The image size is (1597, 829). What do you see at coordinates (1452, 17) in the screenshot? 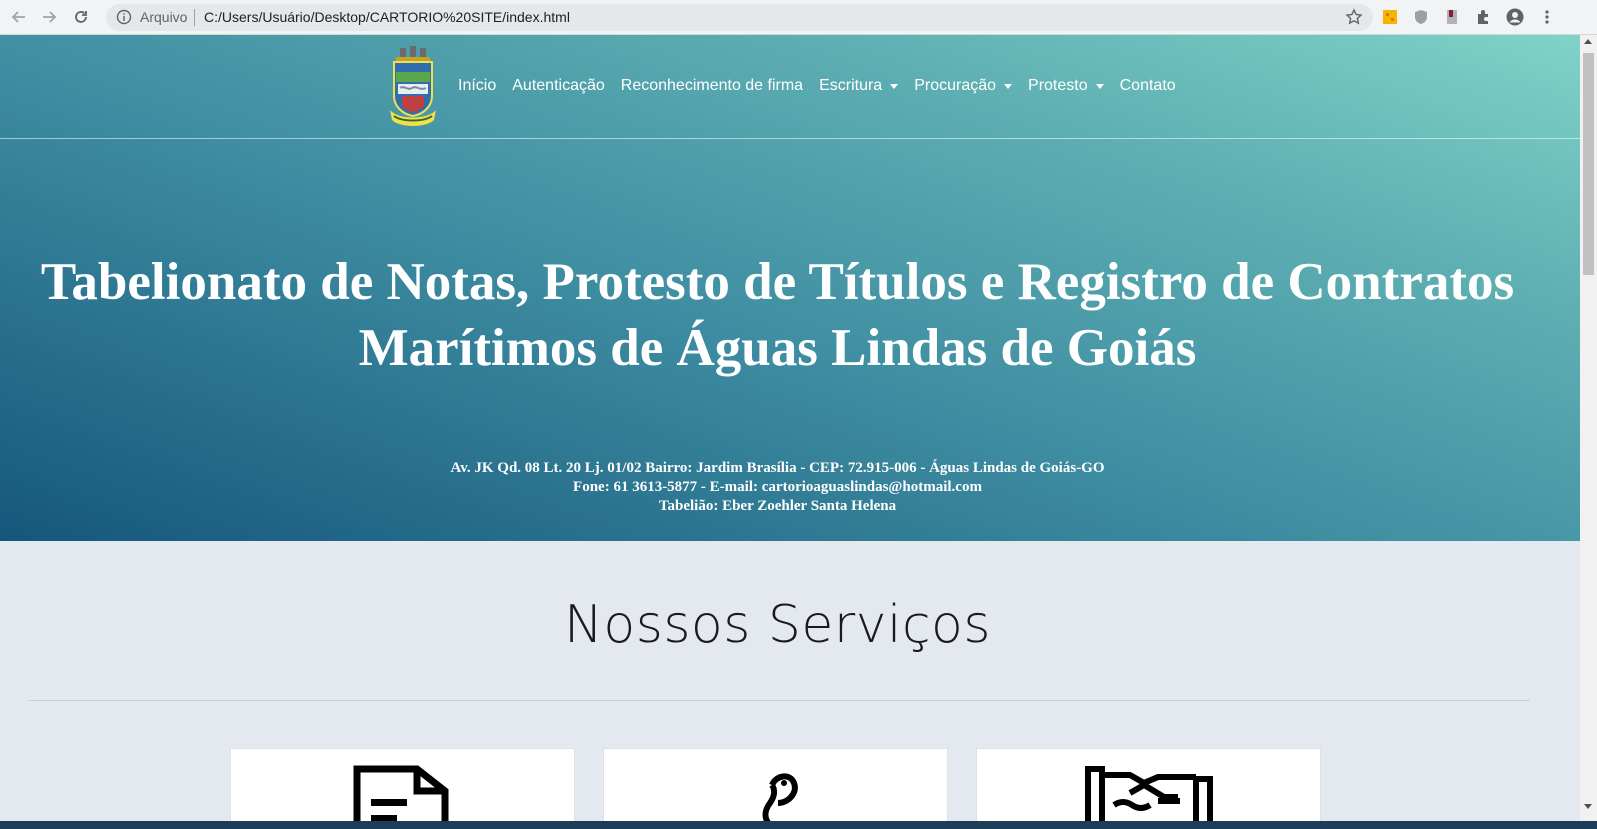
I see `bookmark-icon` at bounding box center [1452, 17].